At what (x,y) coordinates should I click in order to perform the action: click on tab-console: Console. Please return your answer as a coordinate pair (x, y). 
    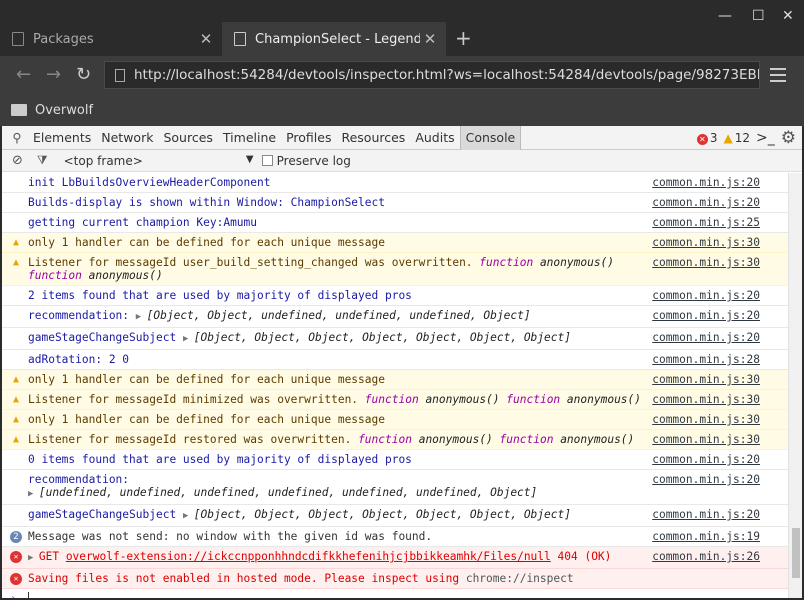
    Looking at the image, I should click on (490, 137).